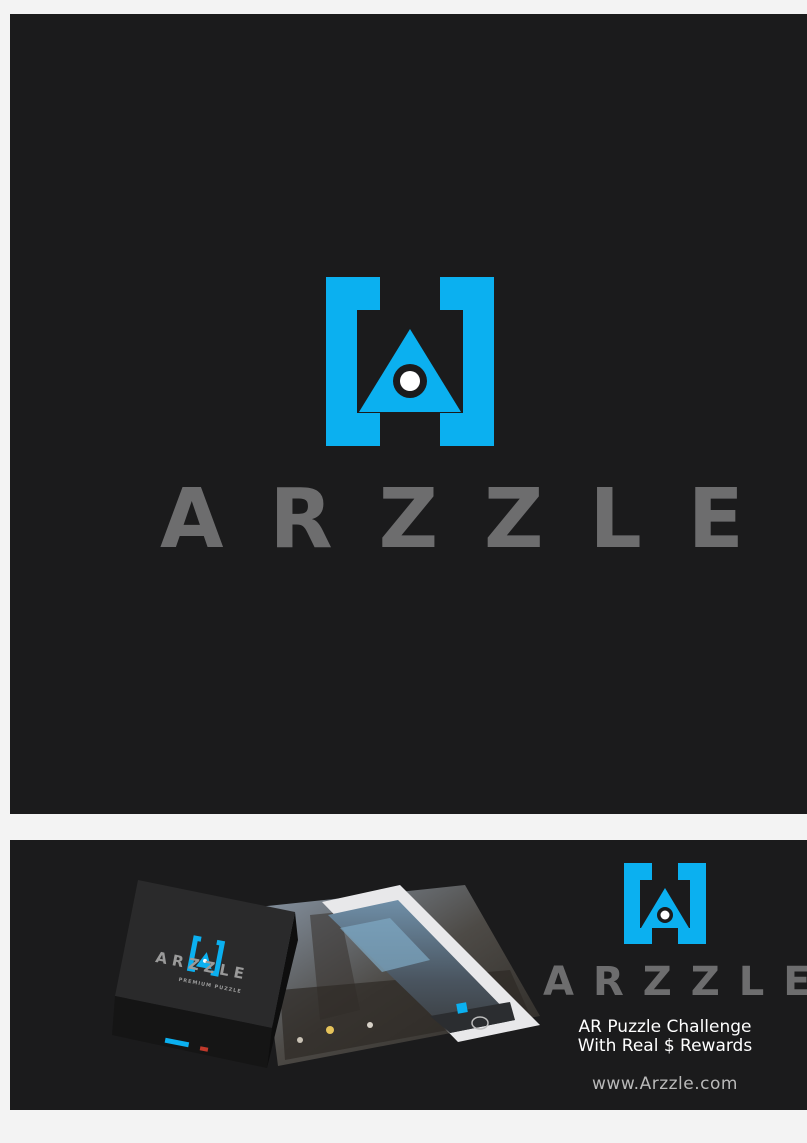 The width and height of the screenshot is (807, 1143). I want to click on tagline-line-2: With Real $ Rewards, so click(665, 1046).